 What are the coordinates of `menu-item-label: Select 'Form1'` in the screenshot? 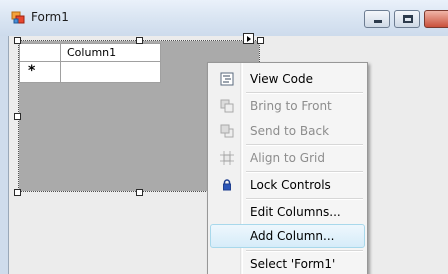 It's located at (293, 264).